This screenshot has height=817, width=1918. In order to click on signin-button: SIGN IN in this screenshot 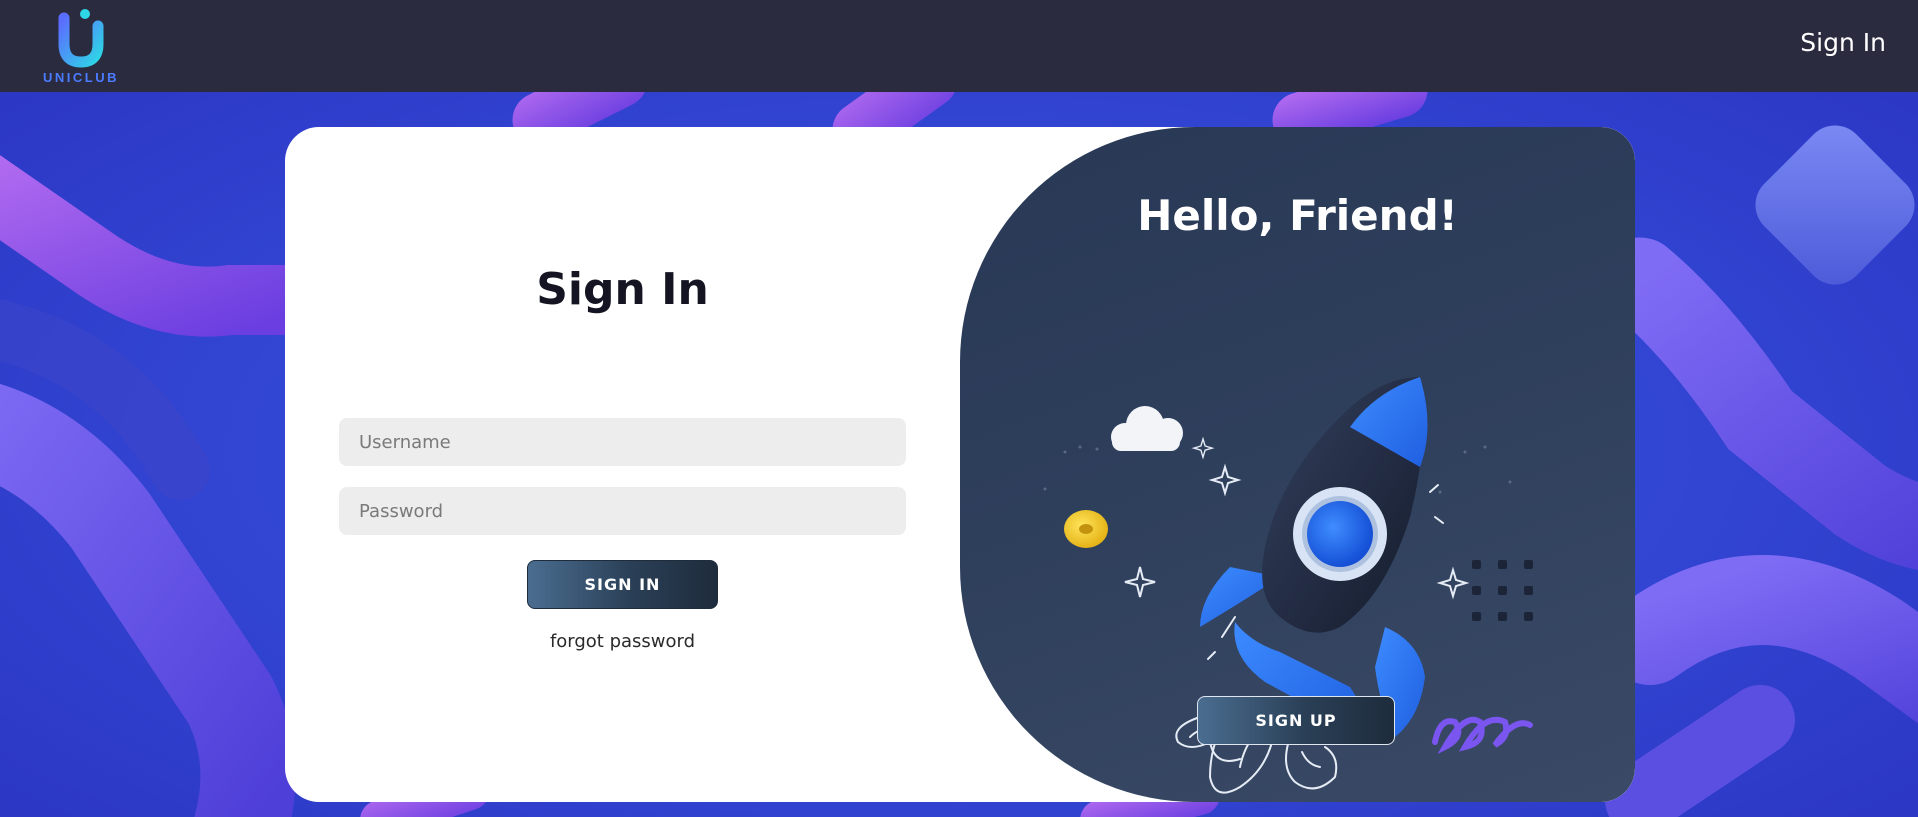, I will do `click(622, 584)`.